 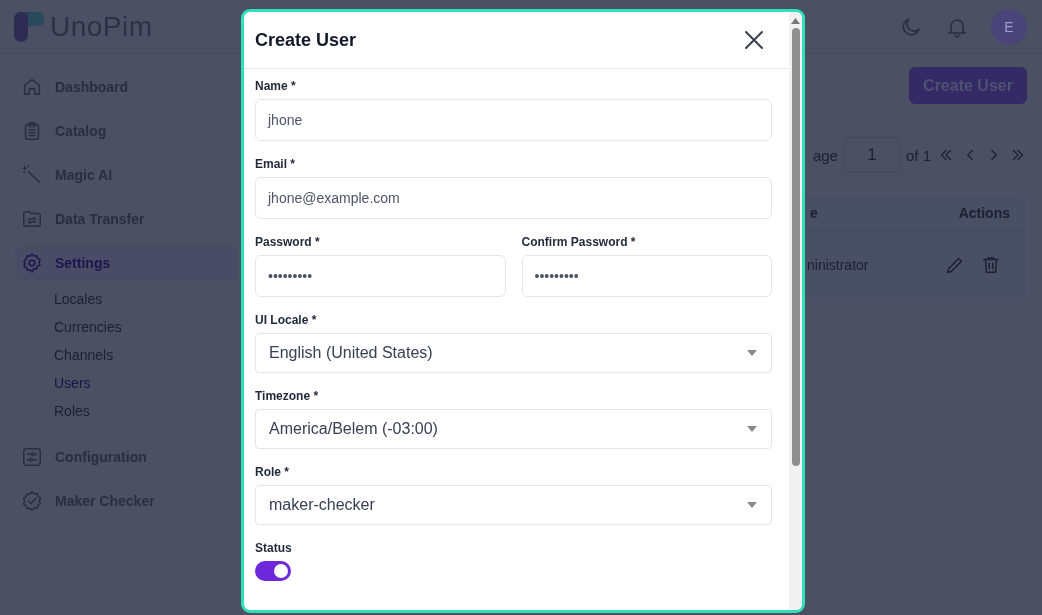 I want to click on home-icon, so click(x=32, y=87).